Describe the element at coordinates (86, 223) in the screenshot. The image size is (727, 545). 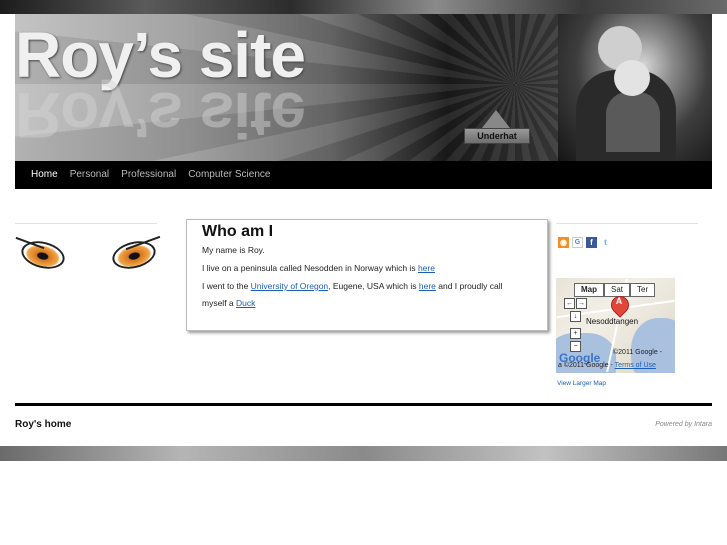
I see `left-divider` at that location.